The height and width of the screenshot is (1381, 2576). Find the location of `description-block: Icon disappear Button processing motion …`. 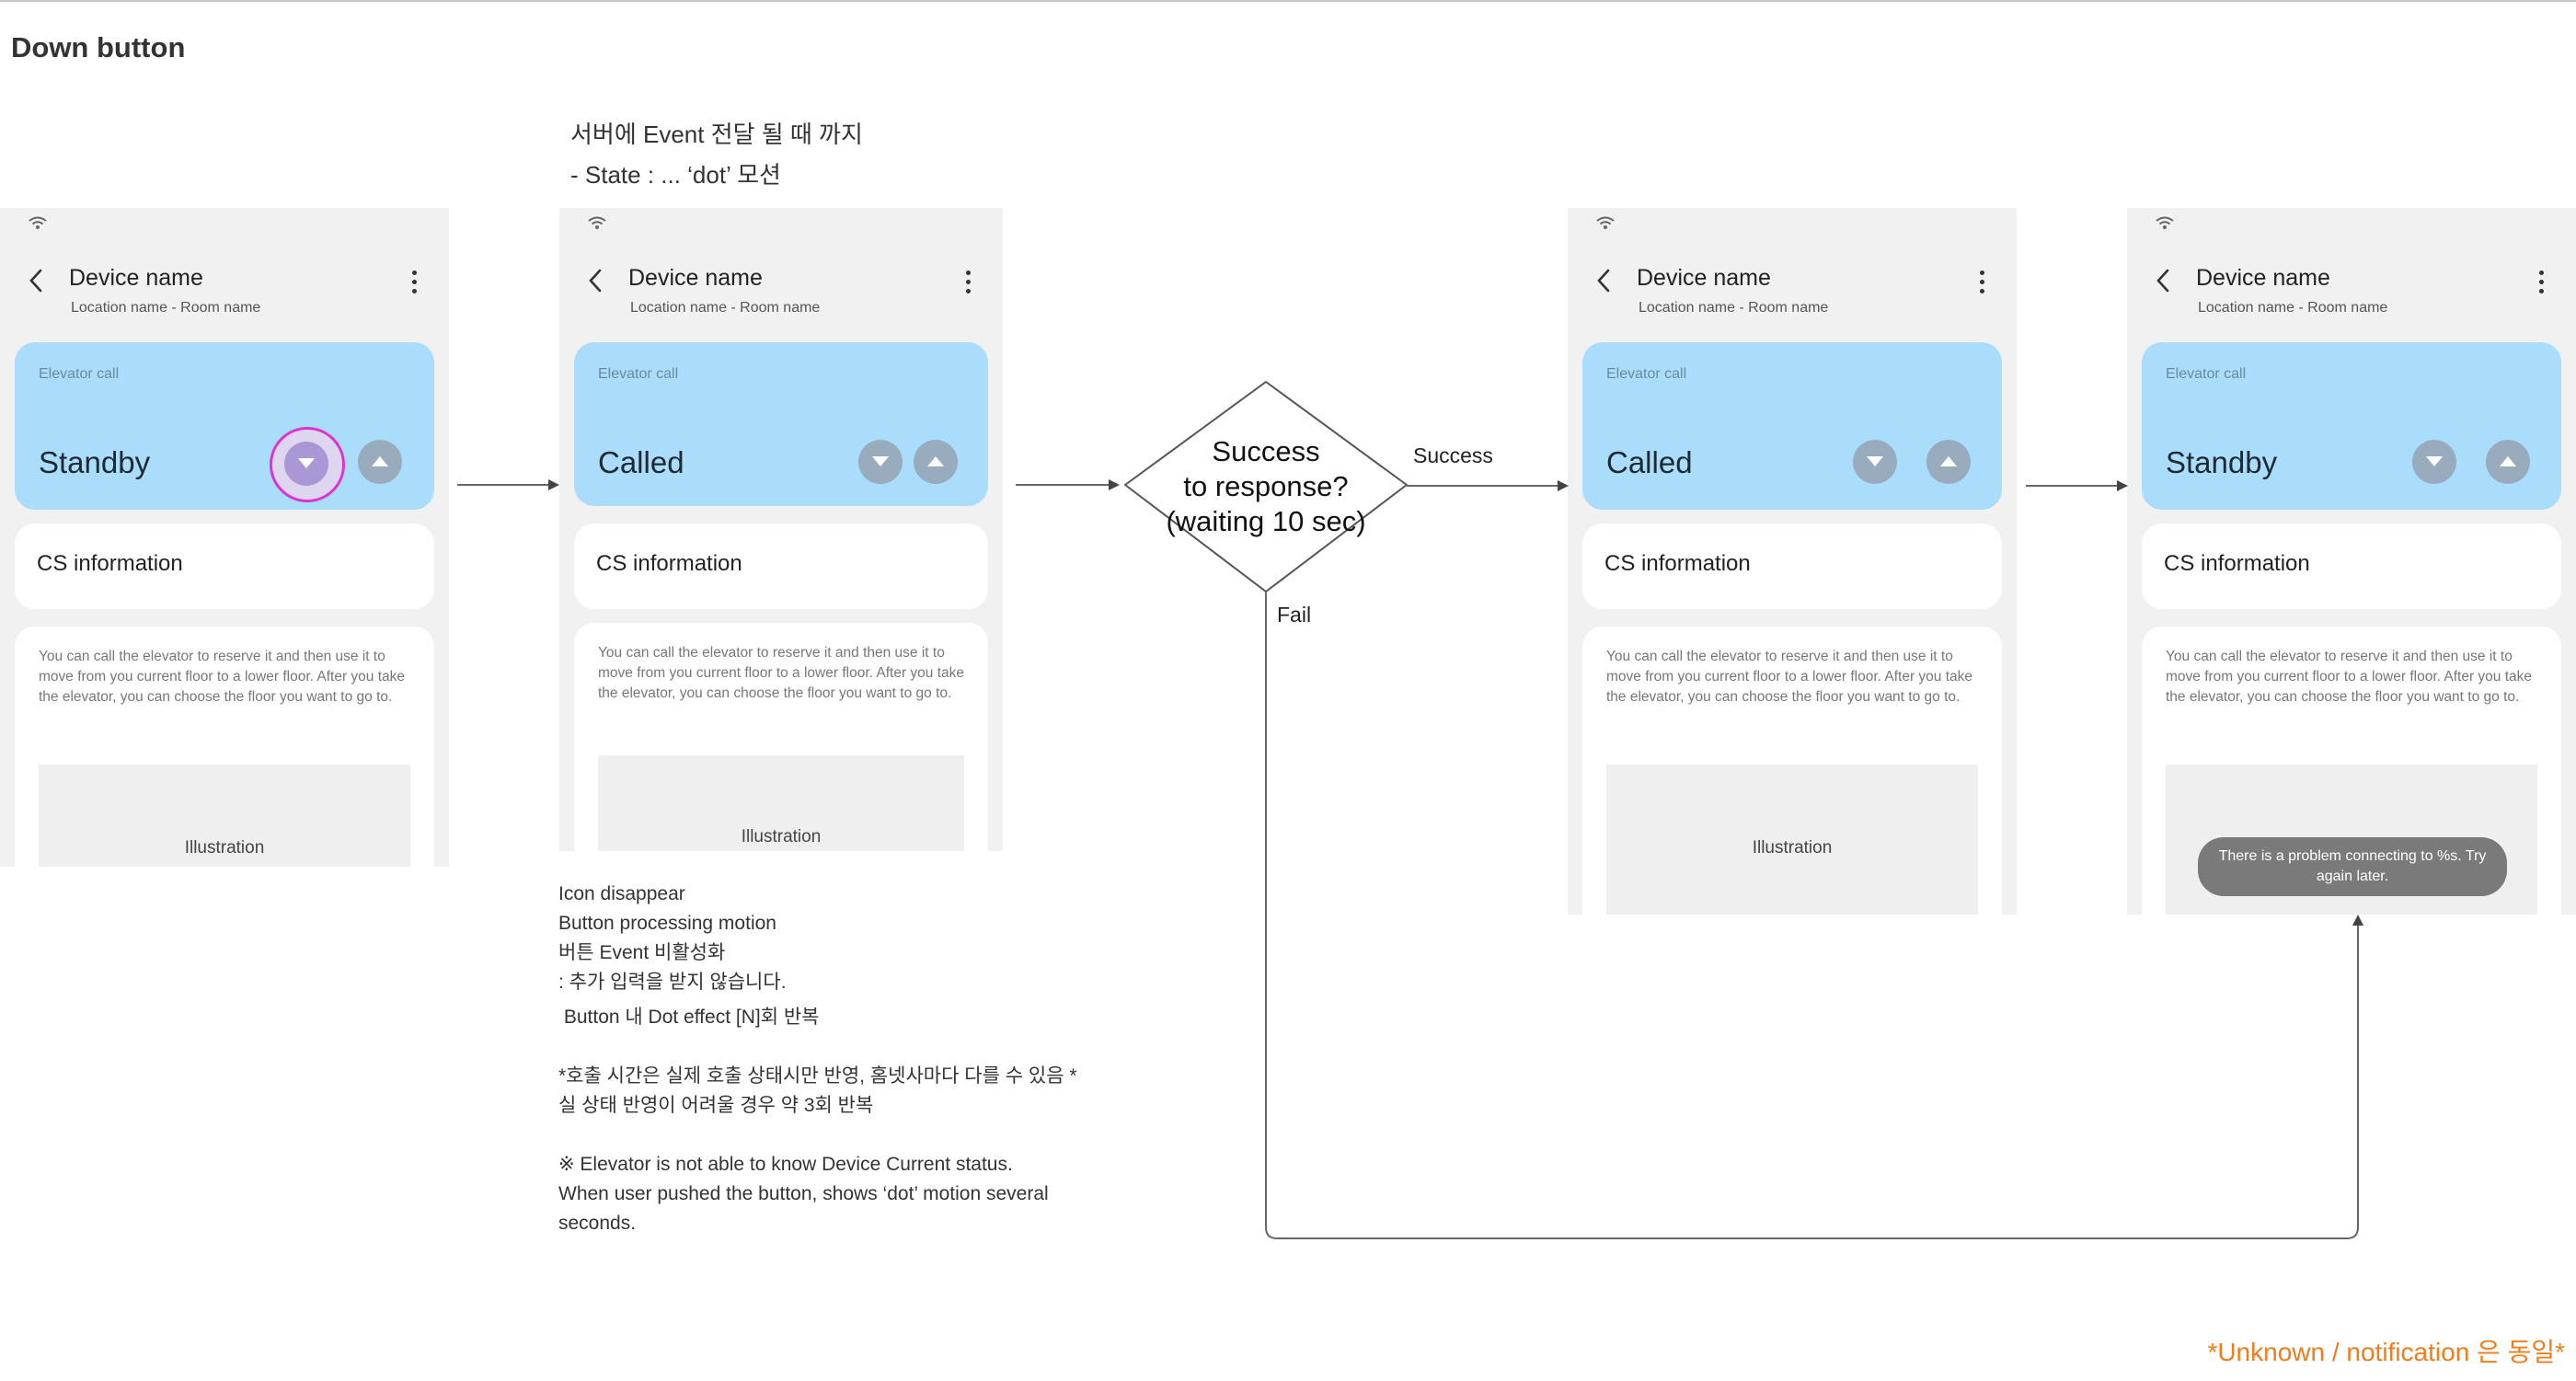

description-block: Icon disappear Button processing motion … is located at coordinates (817, 1059).